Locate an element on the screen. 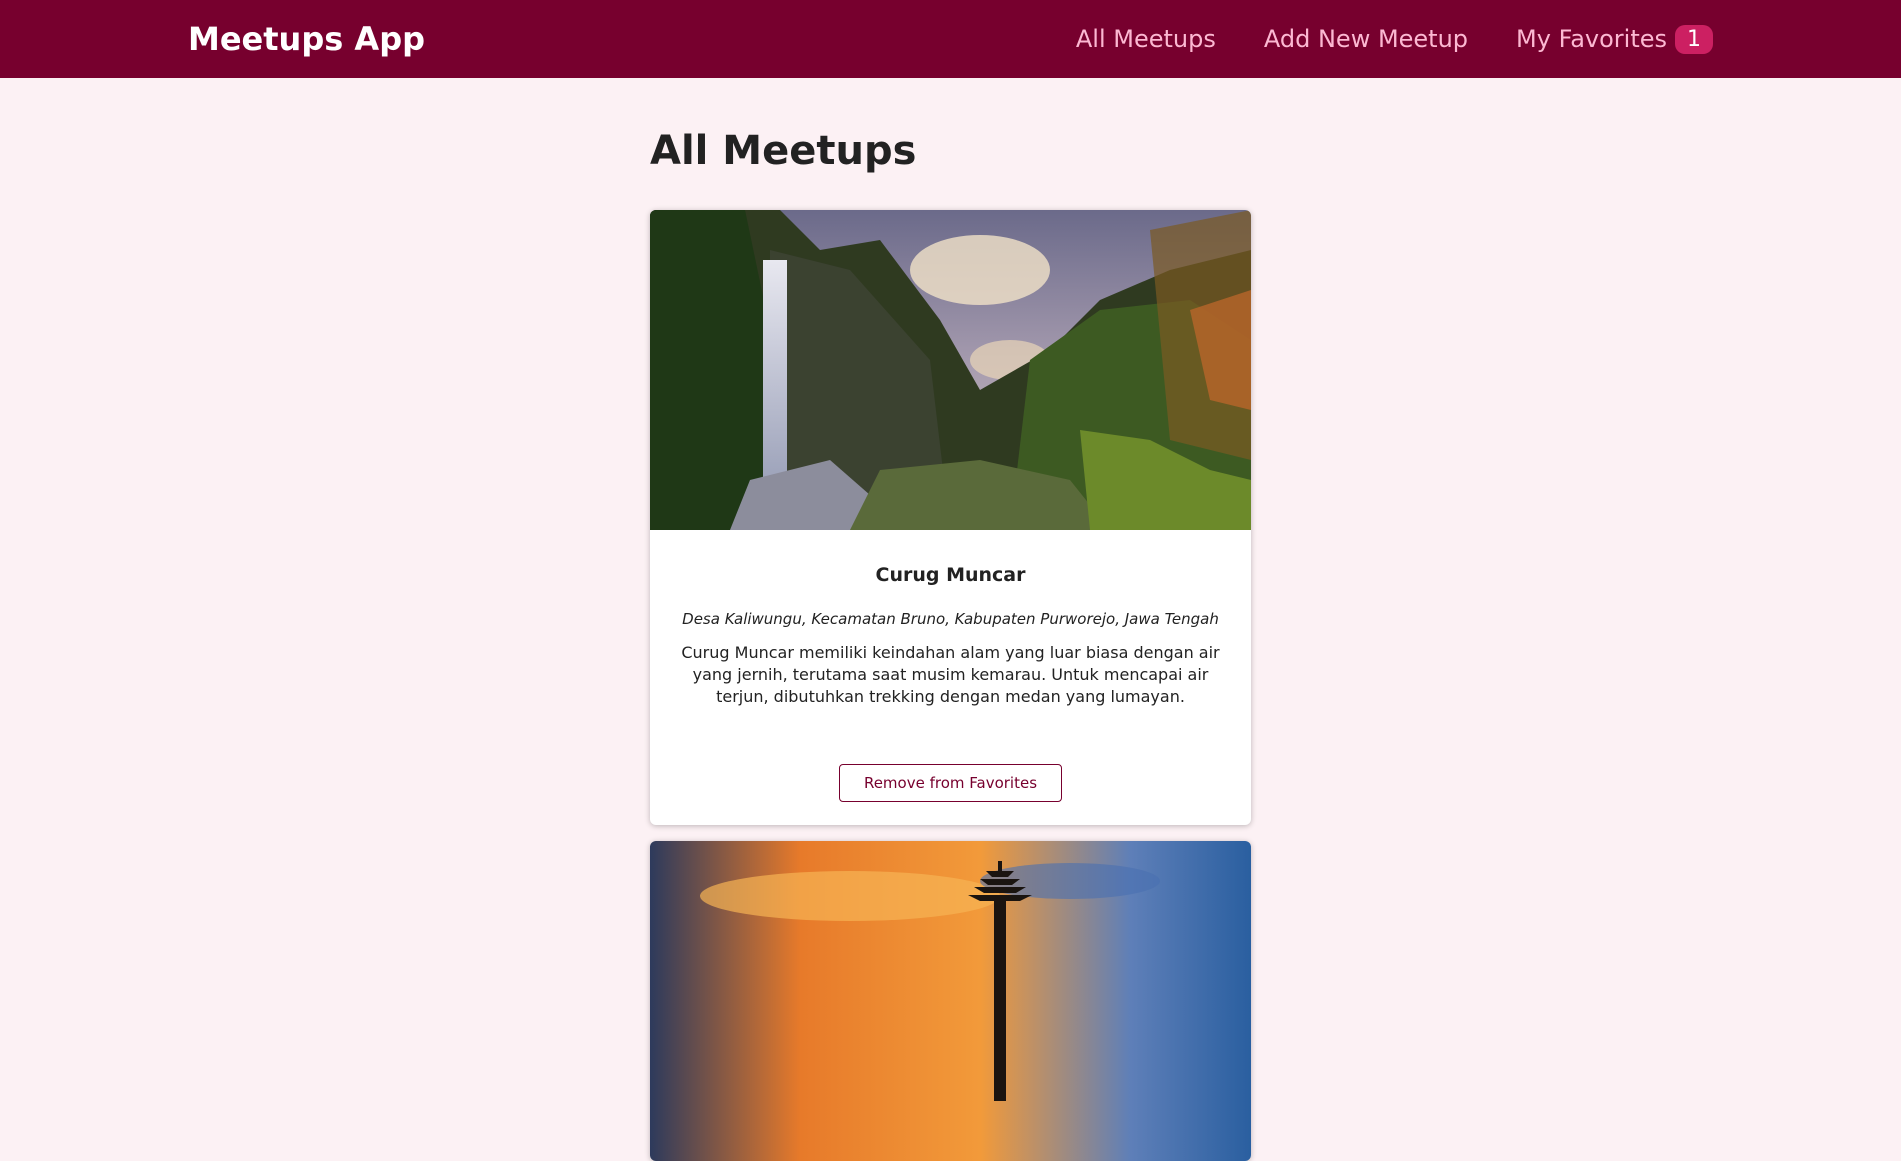 This screenshot has height=1161, width=1901. waterfall-image is located at coordinates (950, 370).